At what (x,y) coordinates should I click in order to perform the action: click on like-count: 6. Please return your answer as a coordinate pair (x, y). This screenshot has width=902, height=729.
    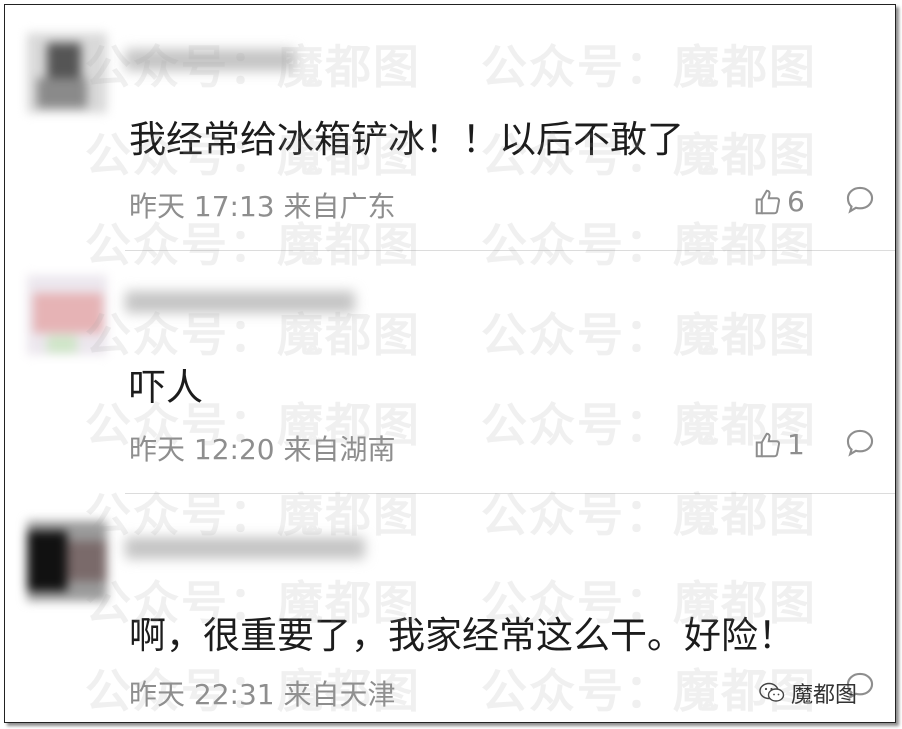
    Looking at the image, I should click on (796, 201).